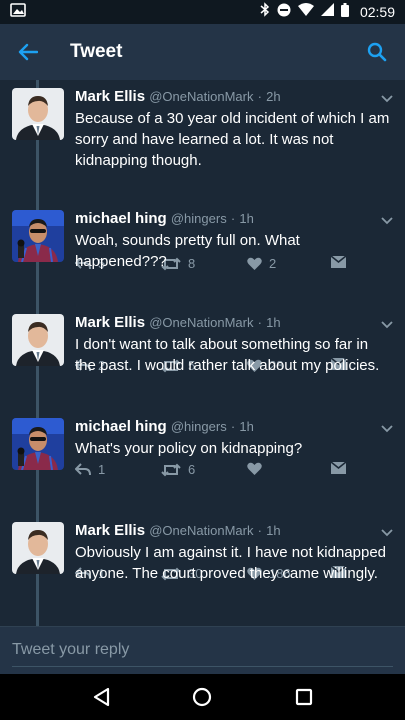  What do you see at coordinates (189, 448) in the screenshot?
I see `tweet-text: What's your policy on kidnapping?` at bounding box center [189, 448].